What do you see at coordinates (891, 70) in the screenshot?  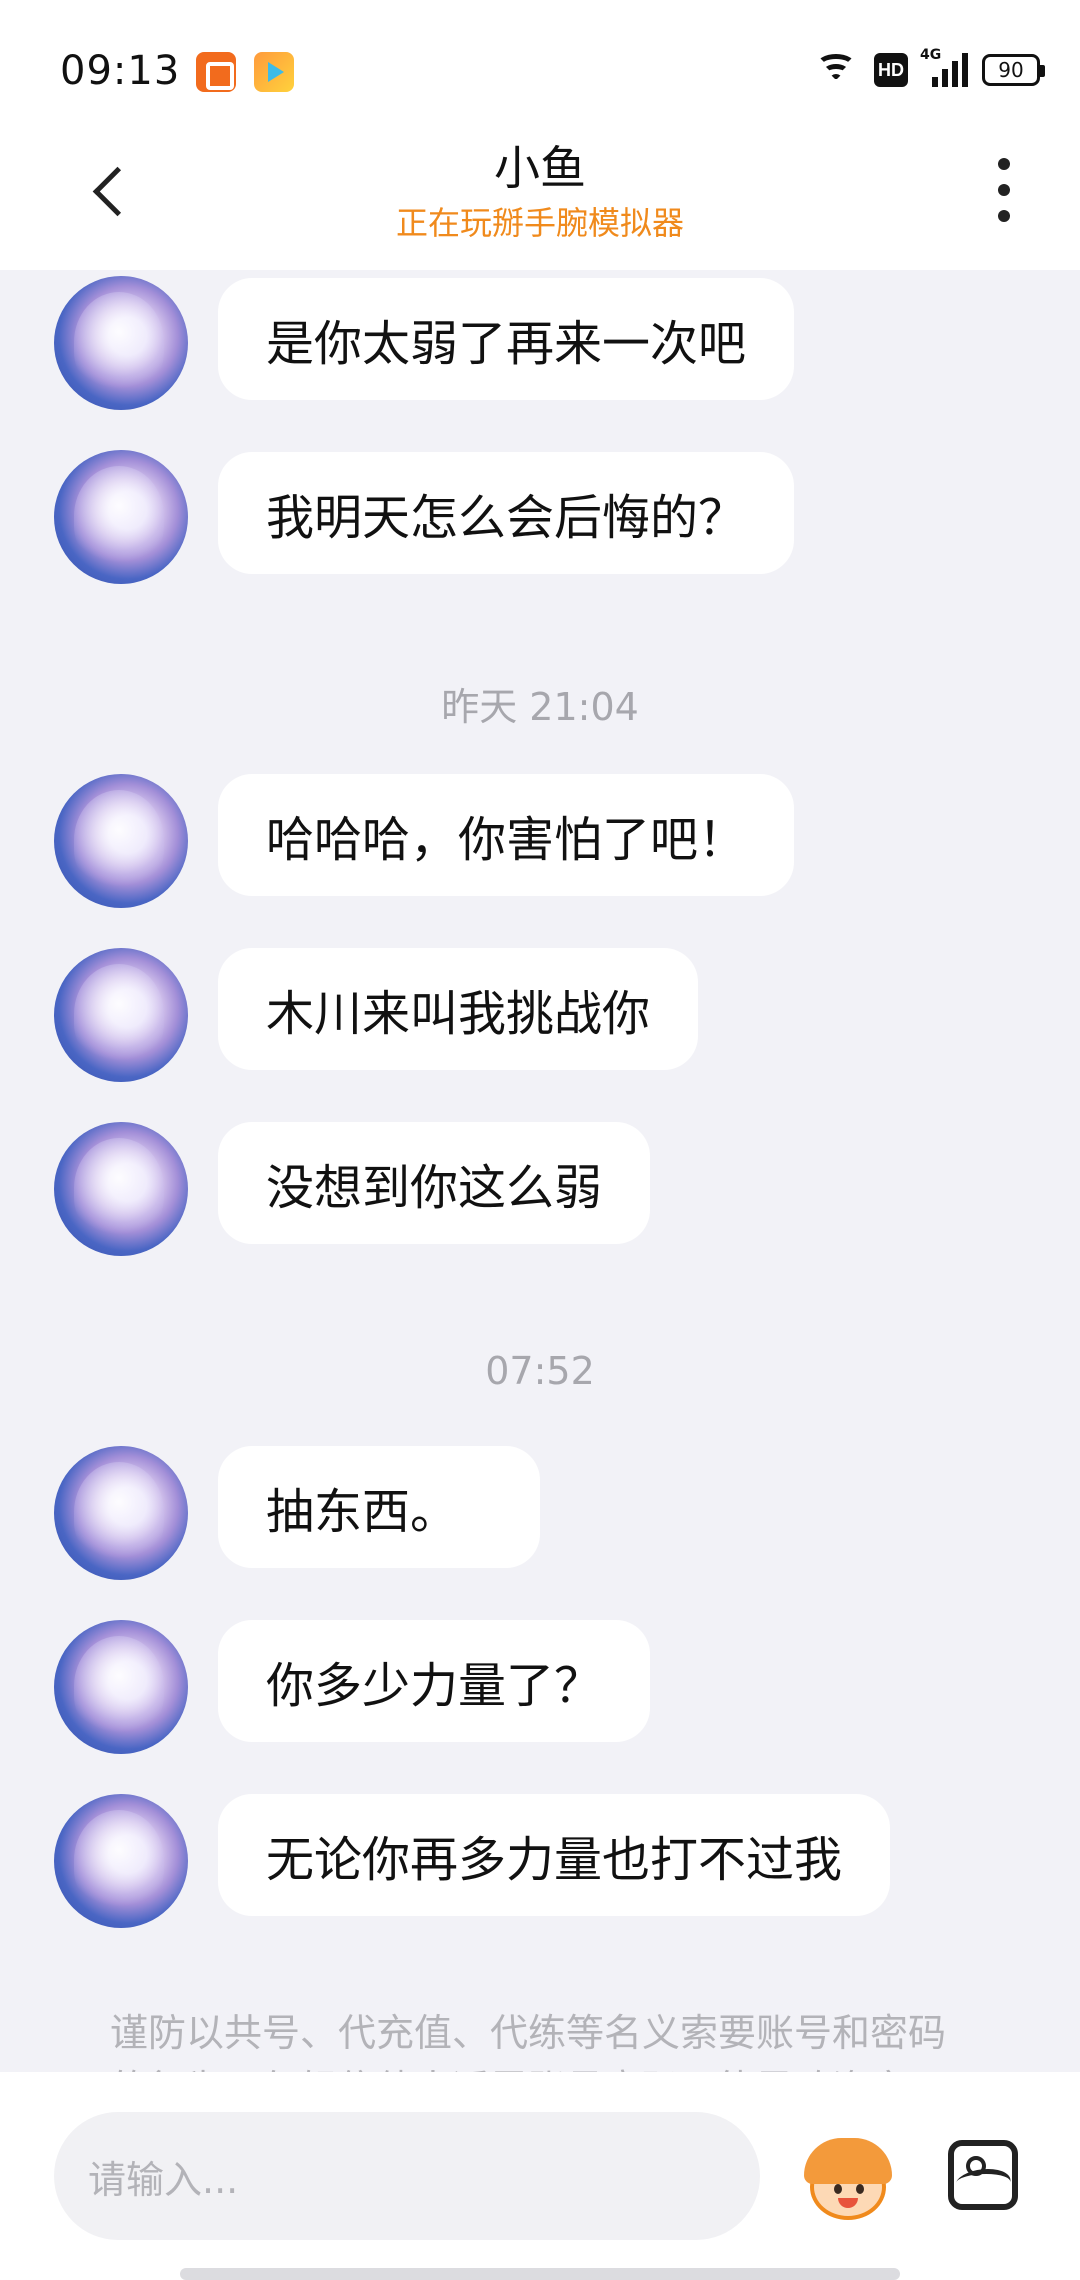 I see `hd-icon: HD` at bounding box center [891, 70].